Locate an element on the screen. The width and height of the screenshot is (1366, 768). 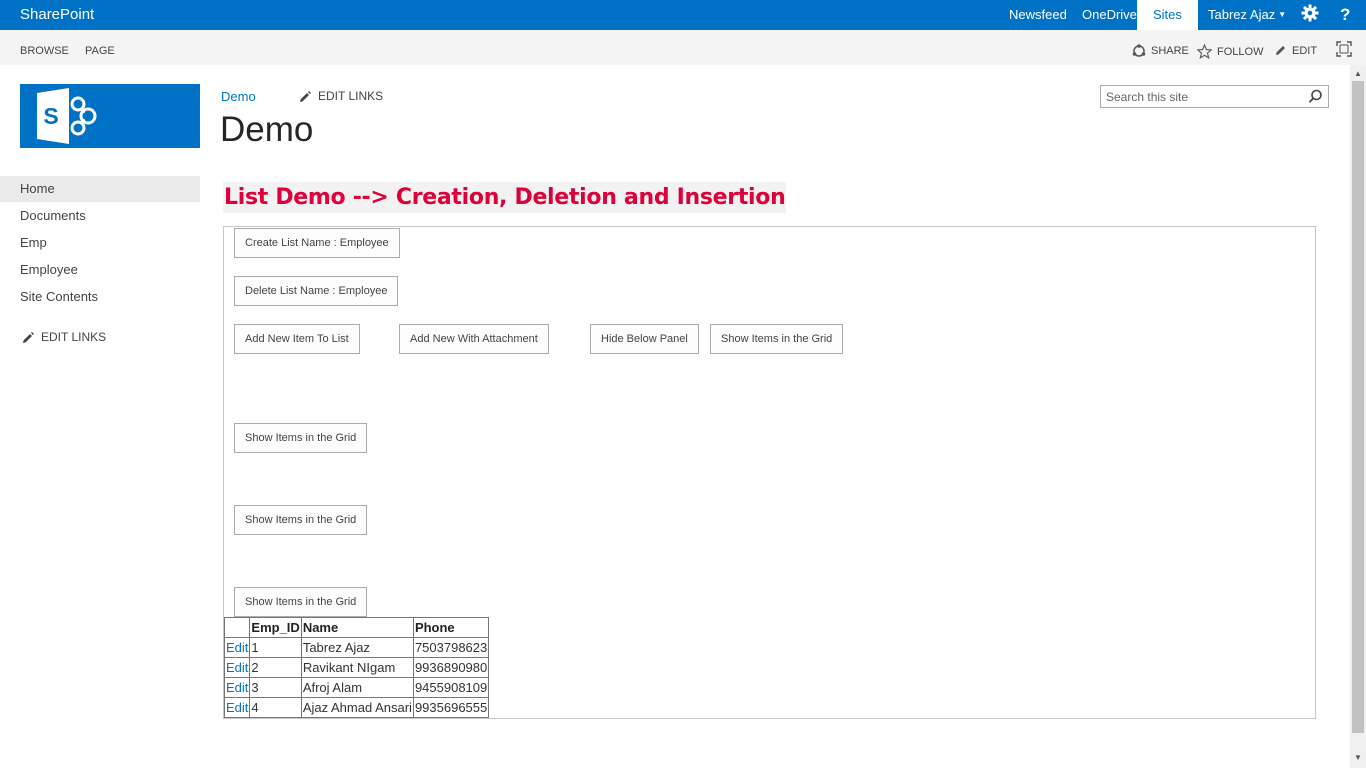
phone-cell: 9455908109 is located at coordinates (451, 687).